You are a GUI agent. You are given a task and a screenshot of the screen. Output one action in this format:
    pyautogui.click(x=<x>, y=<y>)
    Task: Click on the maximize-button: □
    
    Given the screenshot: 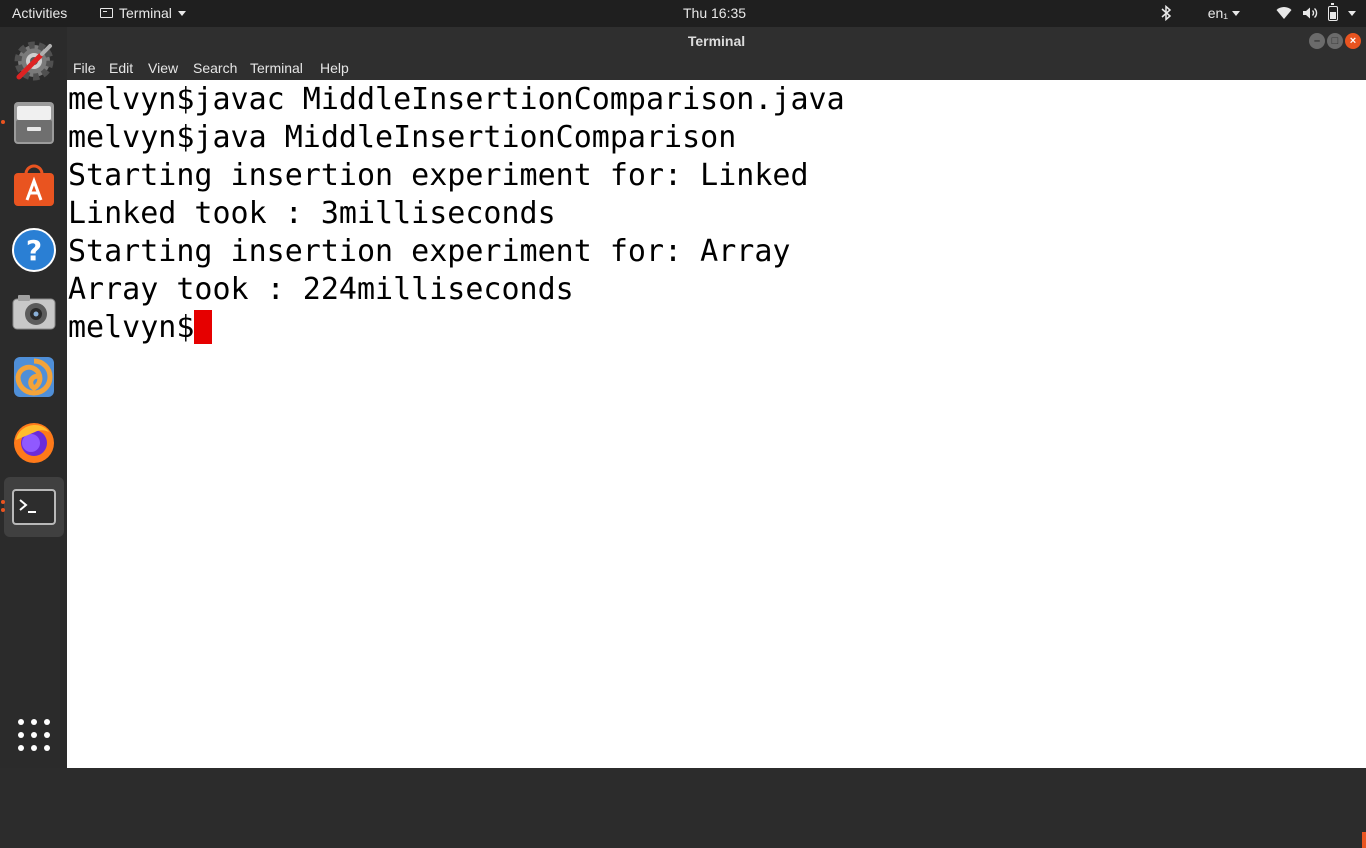 What is the action you would take?
    pyautogui.click(x=1335, y=41)
    